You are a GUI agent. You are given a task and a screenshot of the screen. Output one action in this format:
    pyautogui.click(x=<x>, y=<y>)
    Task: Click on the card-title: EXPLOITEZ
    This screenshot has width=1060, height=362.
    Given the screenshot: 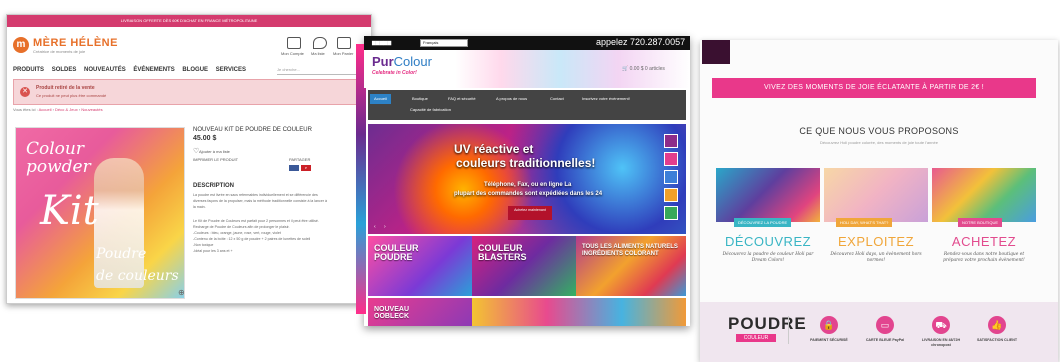 What is the action you would take?
    pyautogui.click(x=876, y=241)
    